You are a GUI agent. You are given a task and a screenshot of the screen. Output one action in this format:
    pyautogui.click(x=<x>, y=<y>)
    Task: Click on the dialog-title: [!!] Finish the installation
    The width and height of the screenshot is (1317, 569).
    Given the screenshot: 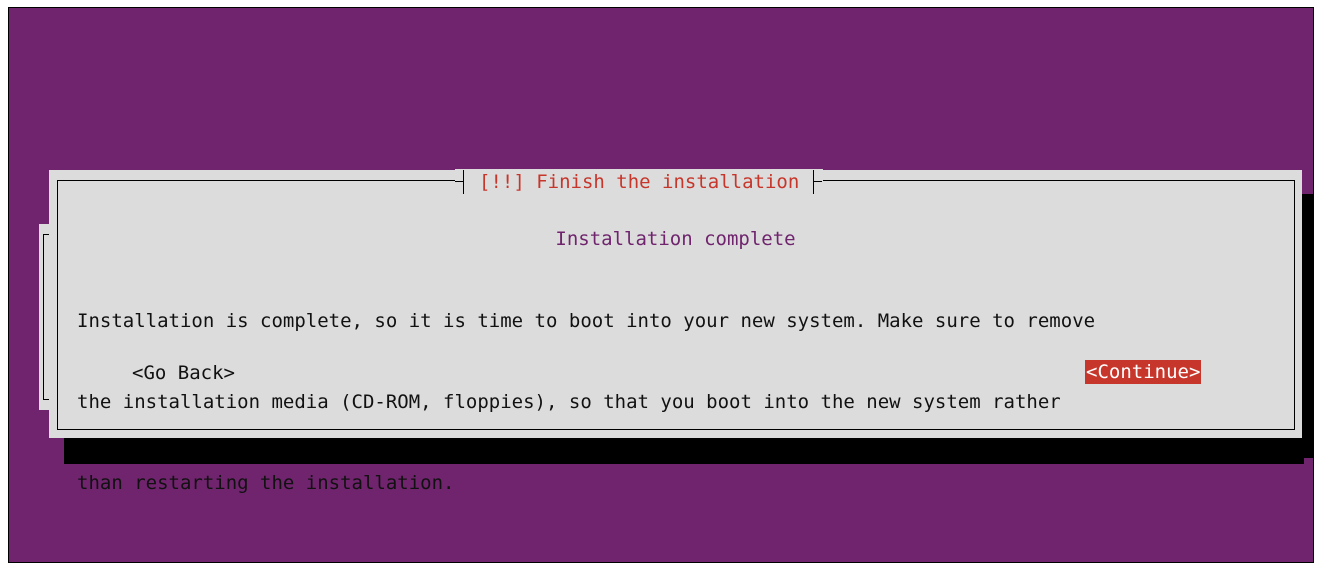 What is the action you would take?
    pyautogui.click(x=639, y=182)
    